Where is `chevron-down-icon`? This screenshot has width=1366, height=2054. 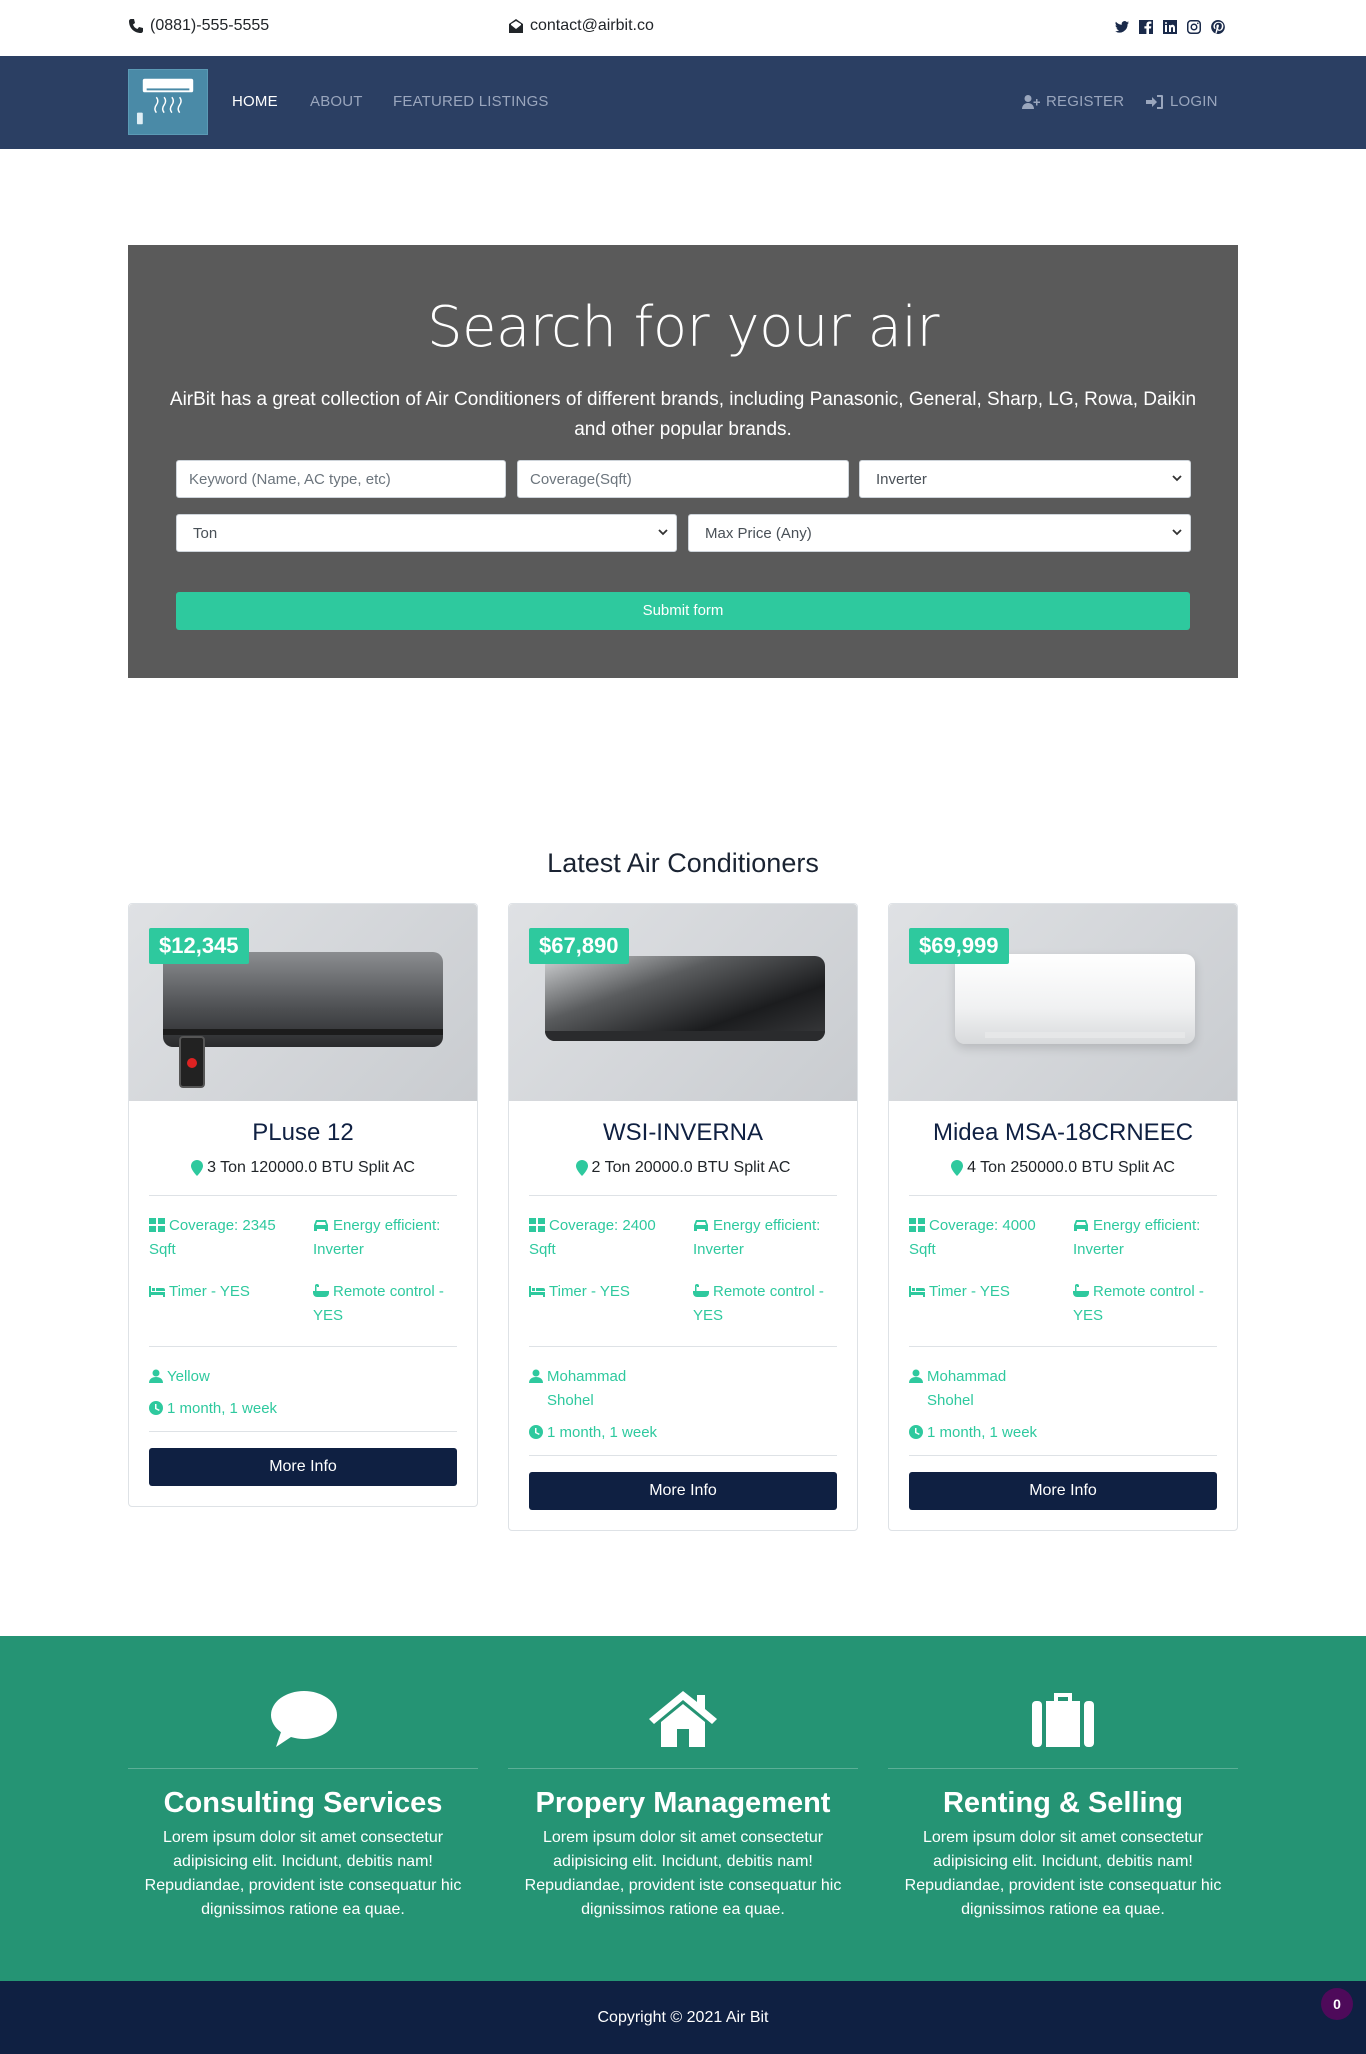 chevron-down-icon is located at coordinates (1177, 478).